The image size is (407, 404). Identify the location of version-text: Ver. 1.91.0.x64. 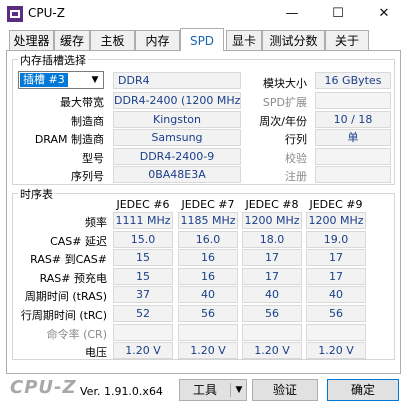
(121, 391).